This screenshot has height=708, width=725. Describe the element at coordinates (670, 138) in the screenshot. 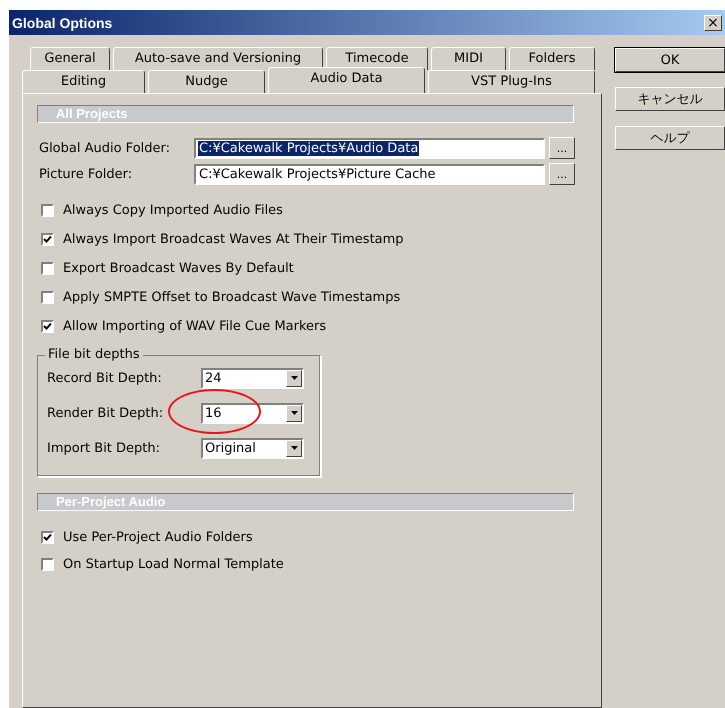

I see `dialog-button: ヘルプ` at that location.